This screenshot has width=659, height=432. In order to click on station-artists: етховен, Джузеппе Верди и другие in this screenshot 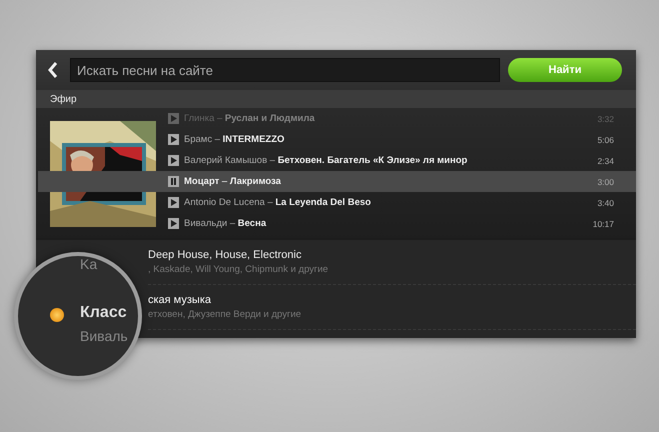, I will do `click(225, 314)`.